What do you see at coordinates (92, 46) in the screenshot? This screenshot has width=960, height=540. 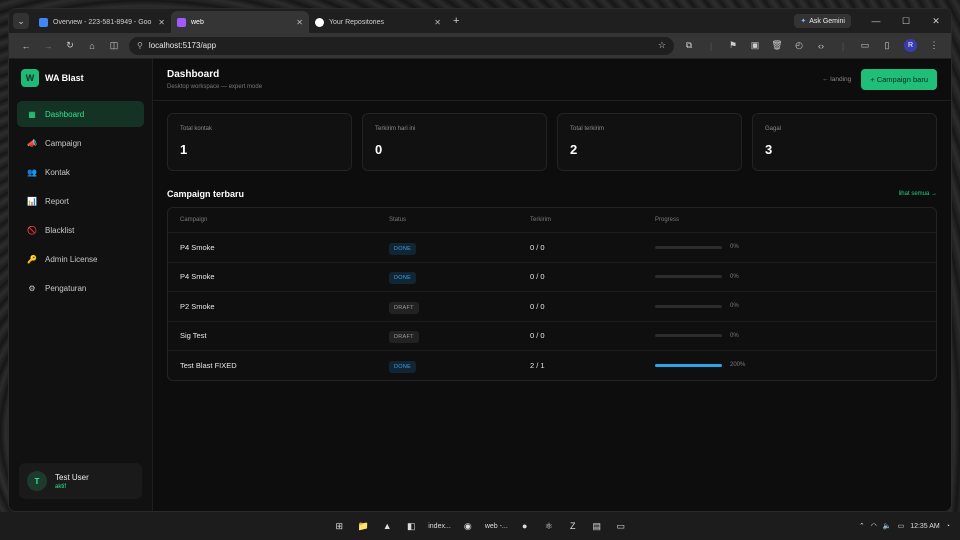 I see `home-icon: ⌂` at bounding box center [92, 46].